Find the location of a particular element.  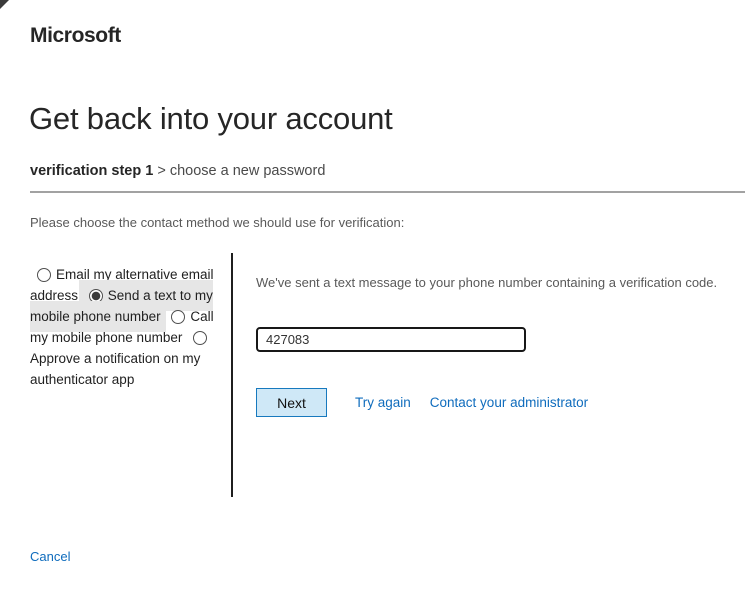

try-again-link: Try again is located at coordinates (383, 402).